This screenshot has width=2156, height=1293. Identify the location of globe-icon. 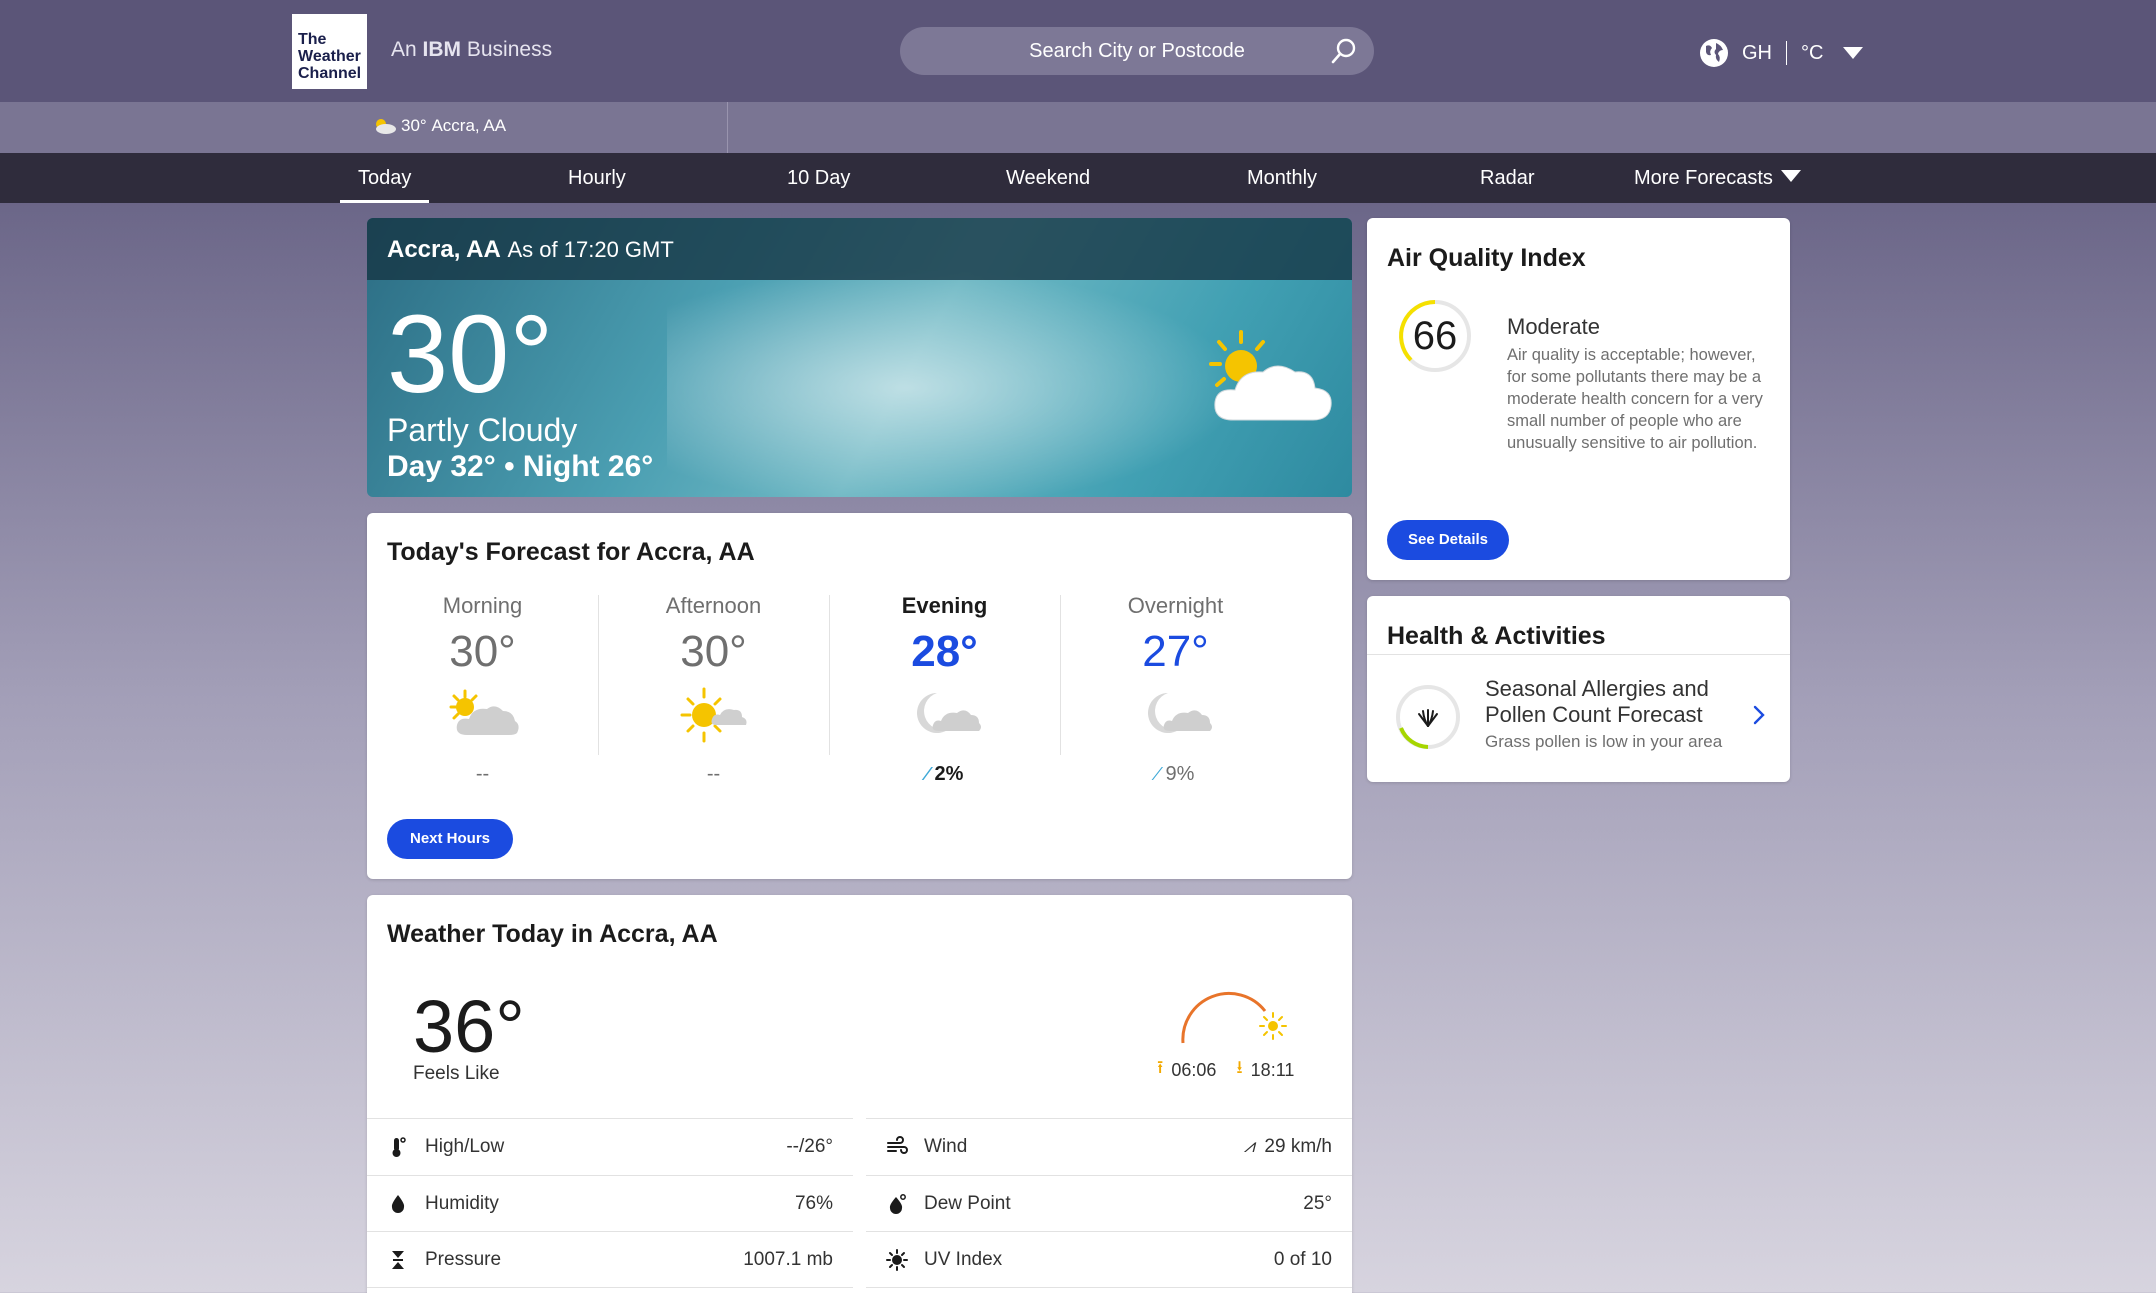
(1714, 53).